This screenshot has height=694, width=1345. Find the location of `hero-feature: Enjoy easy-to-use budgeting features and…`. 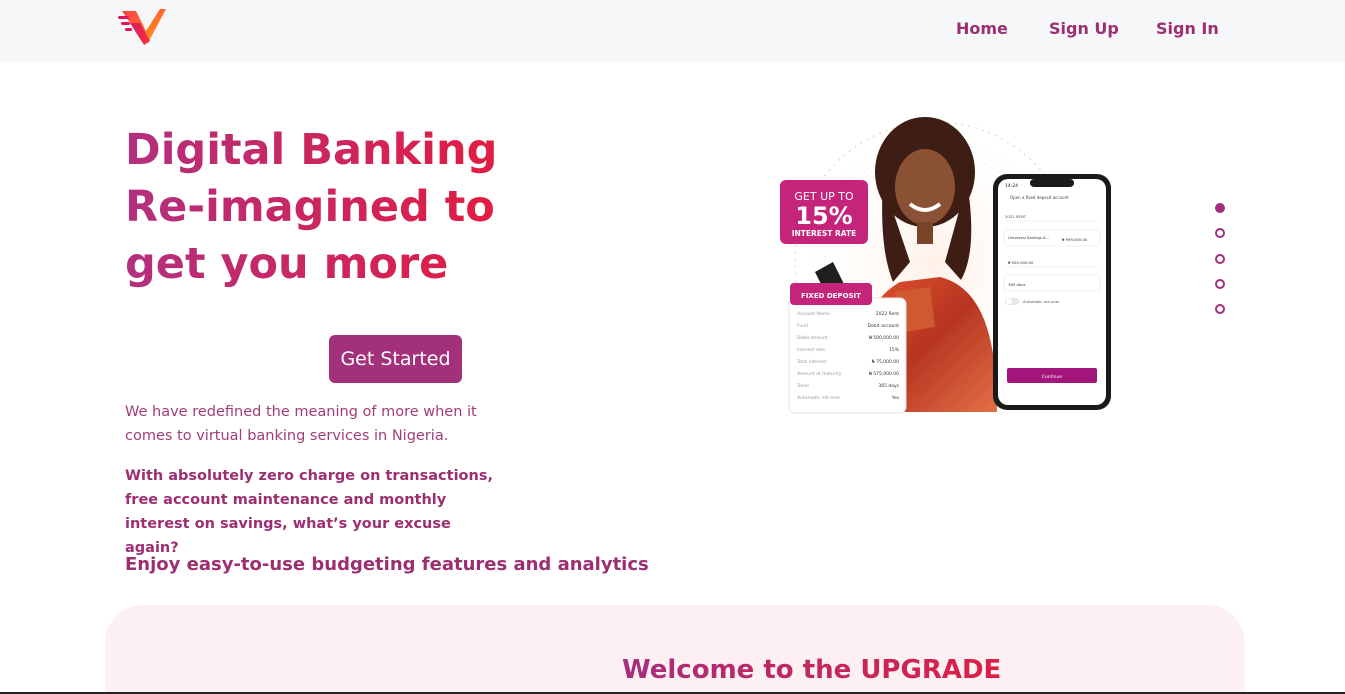

hero-feature: Enjoy easy-to-use budgeting features and… is located at coordinates (387, 564).